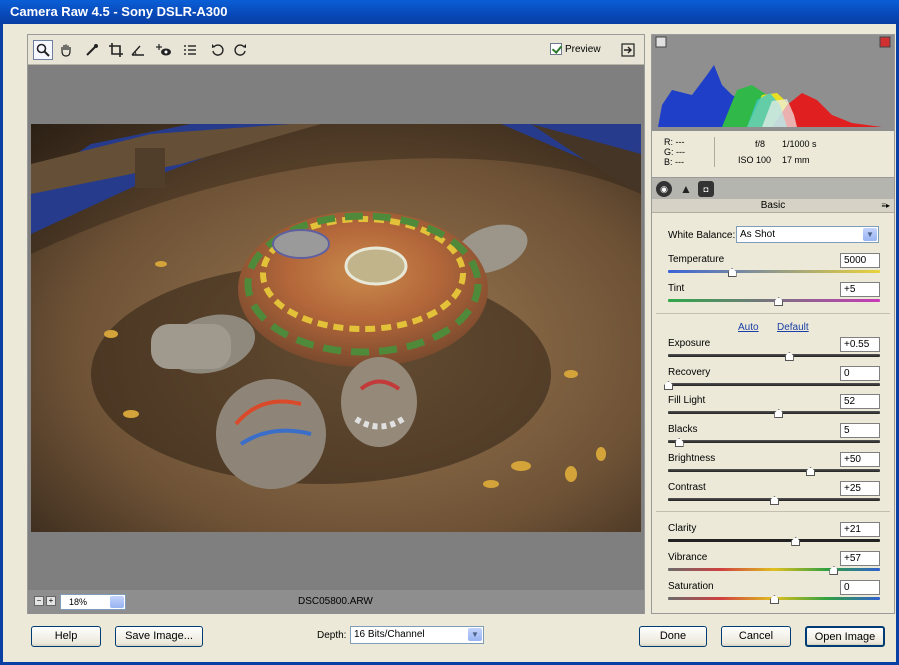 This screenshot has height=665, width=899. I want to click on slider-value-input: +57, so click(860, 558).